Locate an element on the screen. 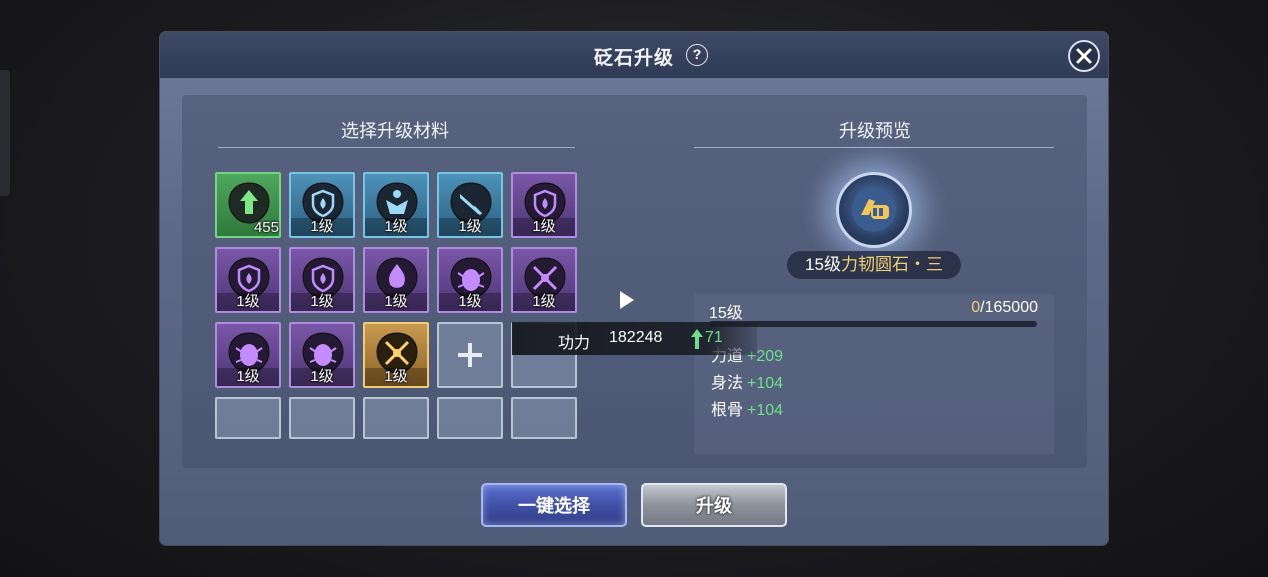 This screenshot has width=1268, height=577. material-section-title: 选择升级材料 is located at coordinates (395, 131).